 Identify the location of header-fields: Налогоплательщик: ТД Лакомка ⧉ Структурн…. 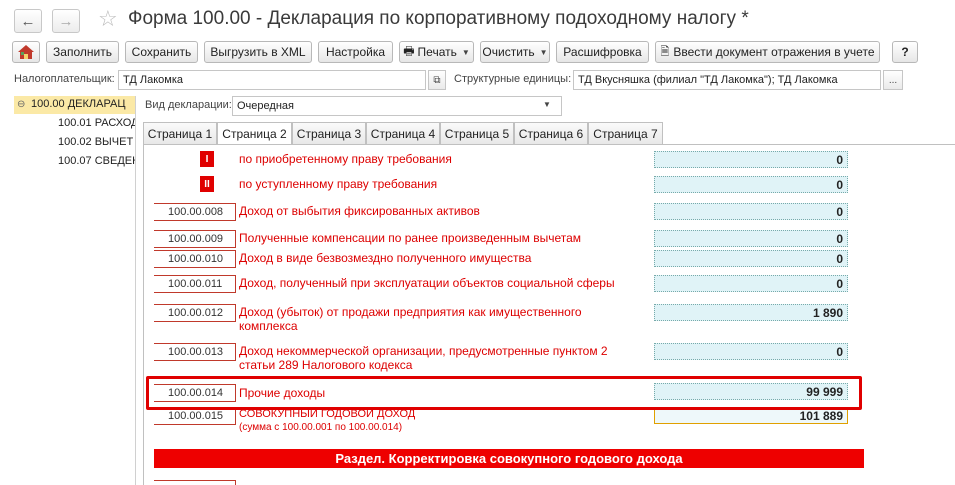
(477, 80).